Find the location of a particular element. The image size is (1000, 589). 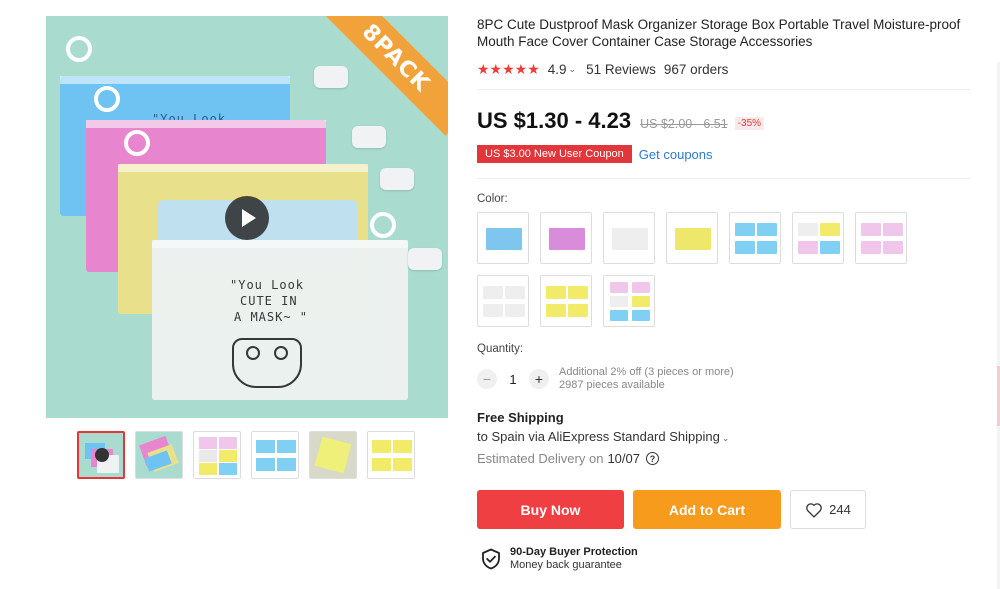

estimated-delivery-label: Estimated Delivery on is located at coordinates (540, 458).